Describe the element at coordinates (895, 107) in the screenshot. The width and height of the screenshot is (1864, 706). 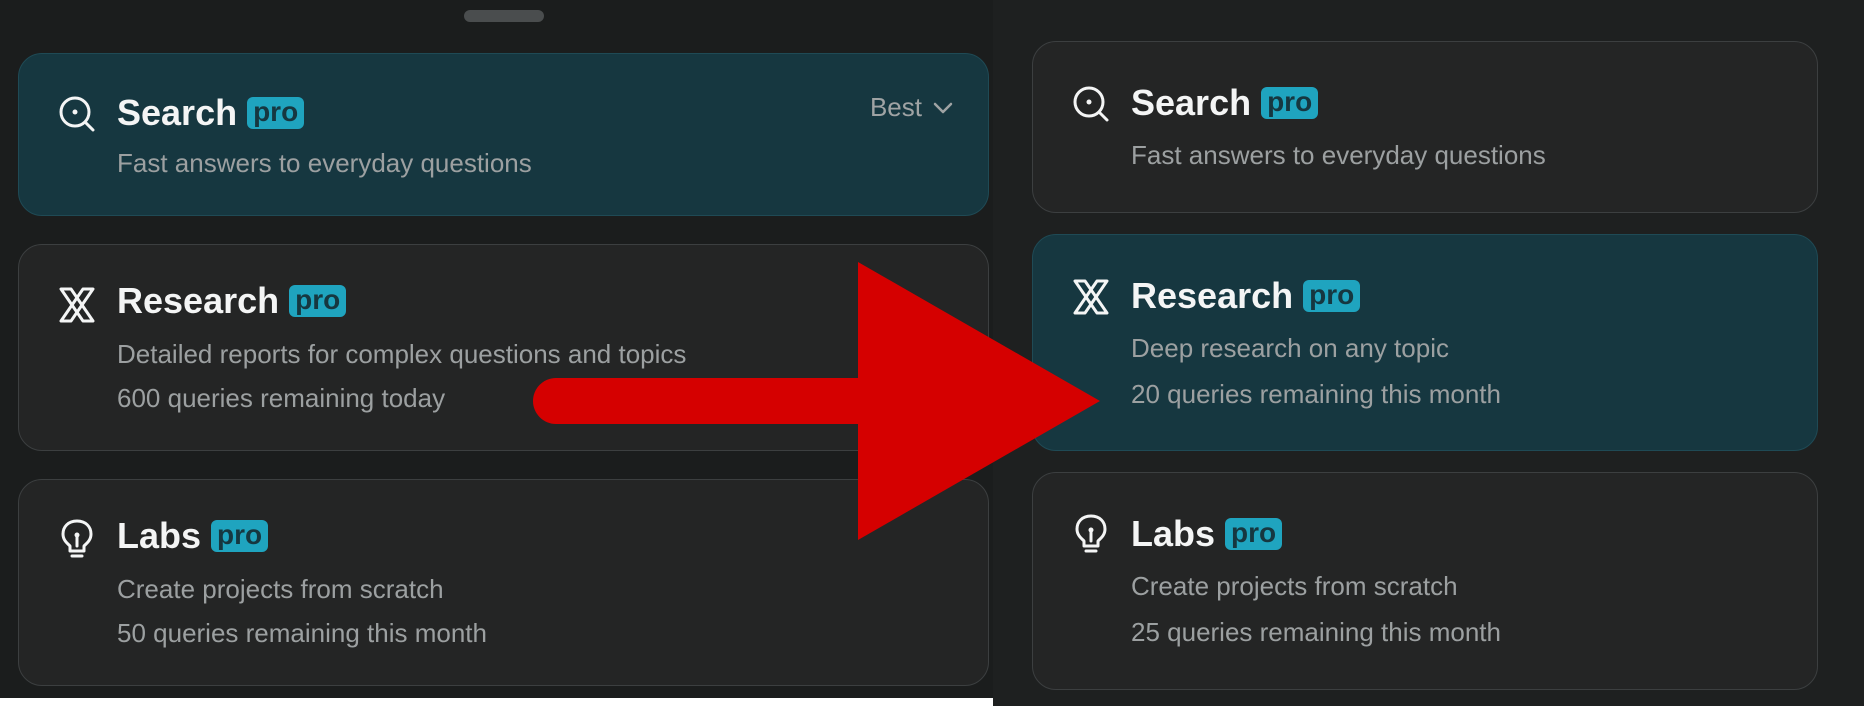
I see `dropdown-label: Best` at that location.